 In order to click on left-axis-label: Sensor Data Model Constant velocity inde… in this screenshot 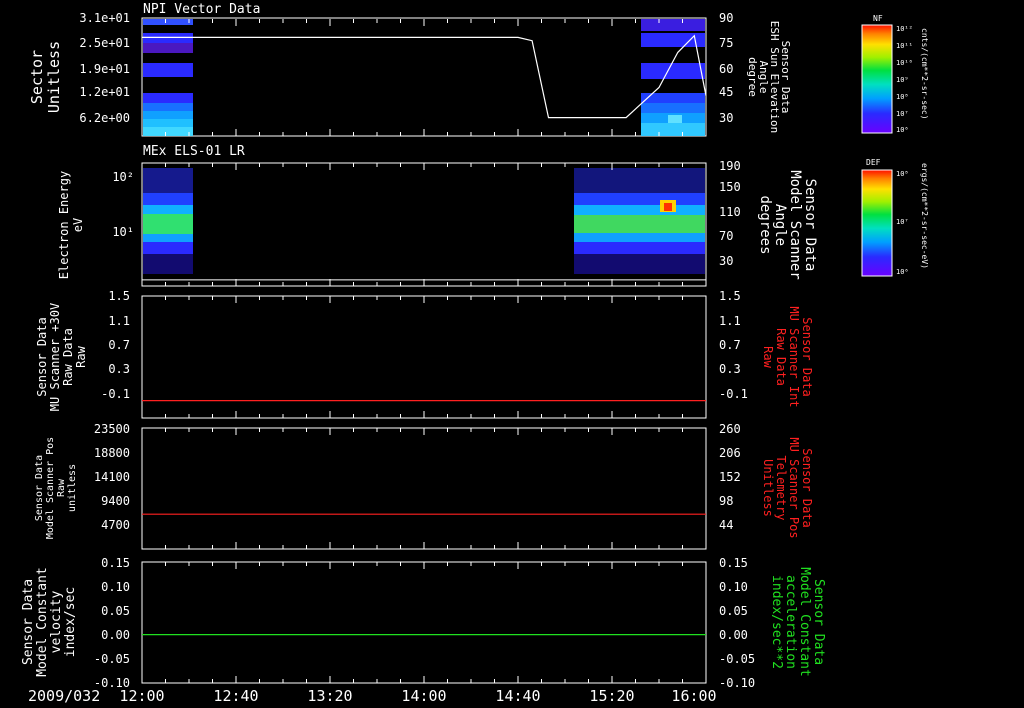, I will do `click(49, 622)`.